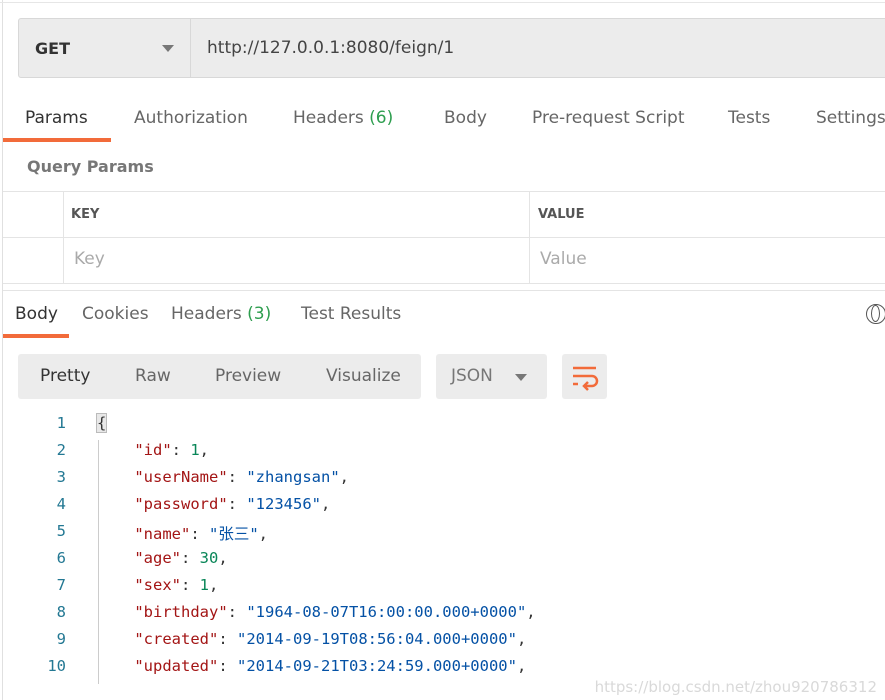 The image size is (885, 700). I want to click on top-border, so click(442, 2).